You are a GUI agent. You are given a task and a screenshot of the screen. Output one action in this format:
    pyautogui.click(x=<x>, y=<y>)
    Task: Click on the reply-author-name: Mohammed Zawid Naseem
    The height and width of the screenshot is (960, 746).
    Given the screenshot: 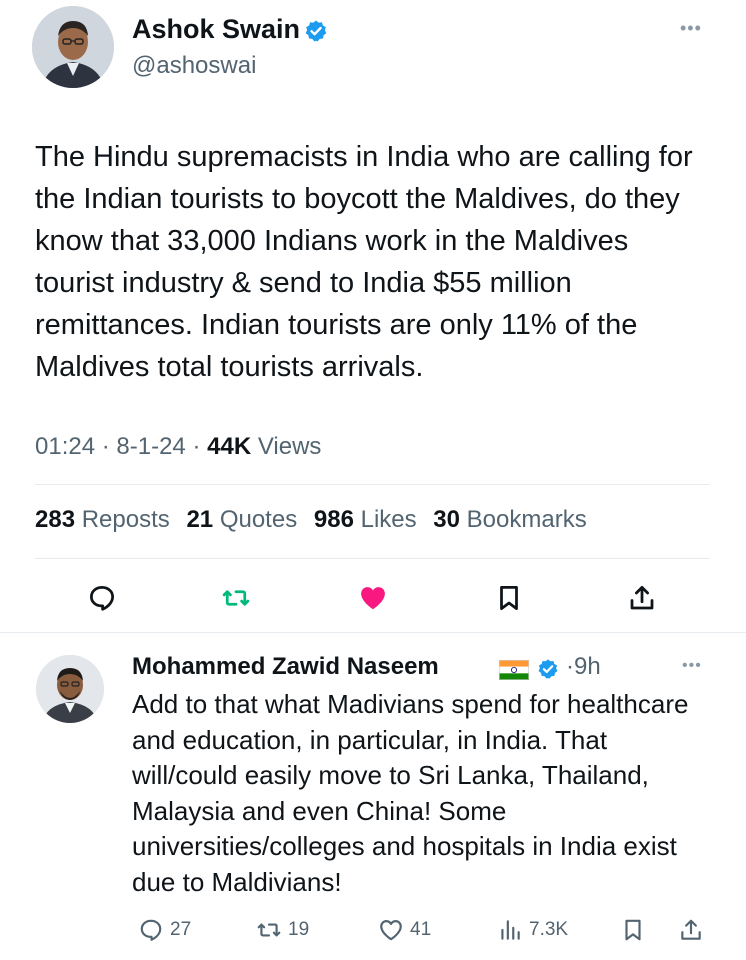 What is the action you would take?
    pyautogui.click(x=285, y=667)
    